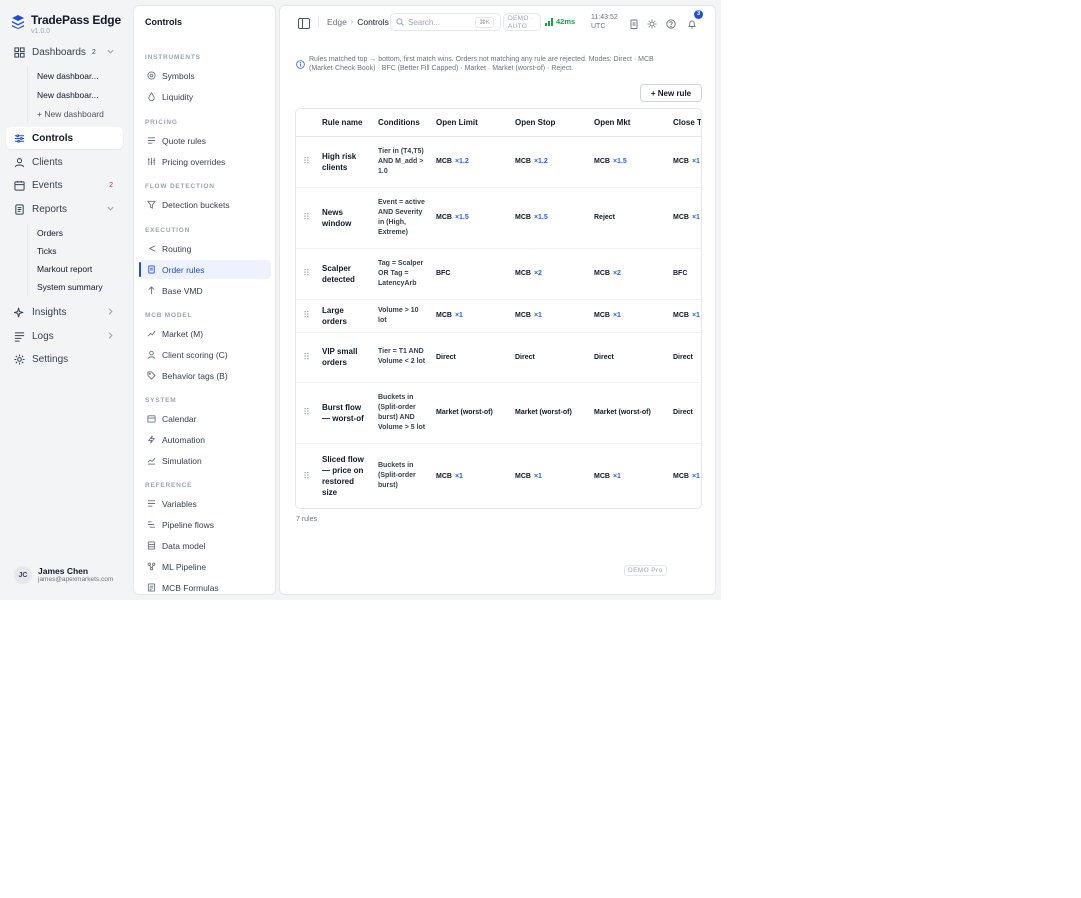 The width and height of the screenshot is (1081, 898). Describe the element at coordinates (205, 75) in the screenshot. I see `ctrl-item-symbols: Symbols` at that location.